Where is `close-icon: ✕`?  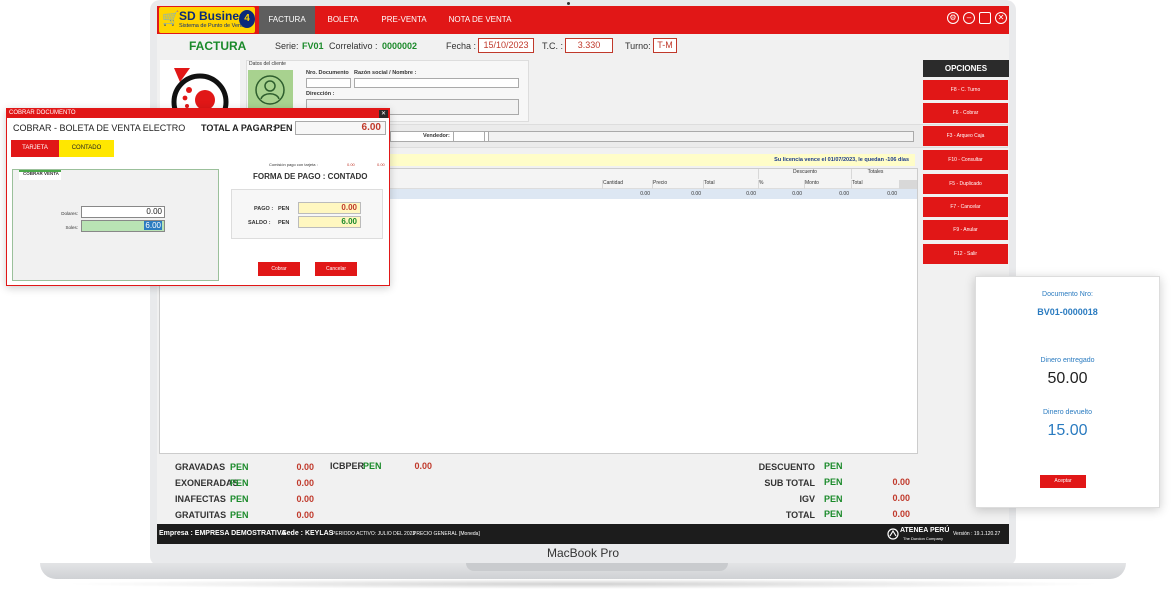
close-icon: ✕ is located at coordinates (1001, 18).